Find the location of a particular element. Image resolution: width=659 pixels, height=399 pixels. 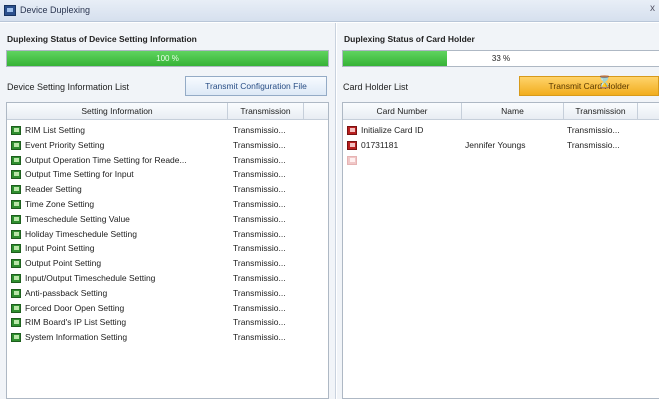

transmit-card-holder-label: Transmit Card Holder is located at coordinates (589, 86).